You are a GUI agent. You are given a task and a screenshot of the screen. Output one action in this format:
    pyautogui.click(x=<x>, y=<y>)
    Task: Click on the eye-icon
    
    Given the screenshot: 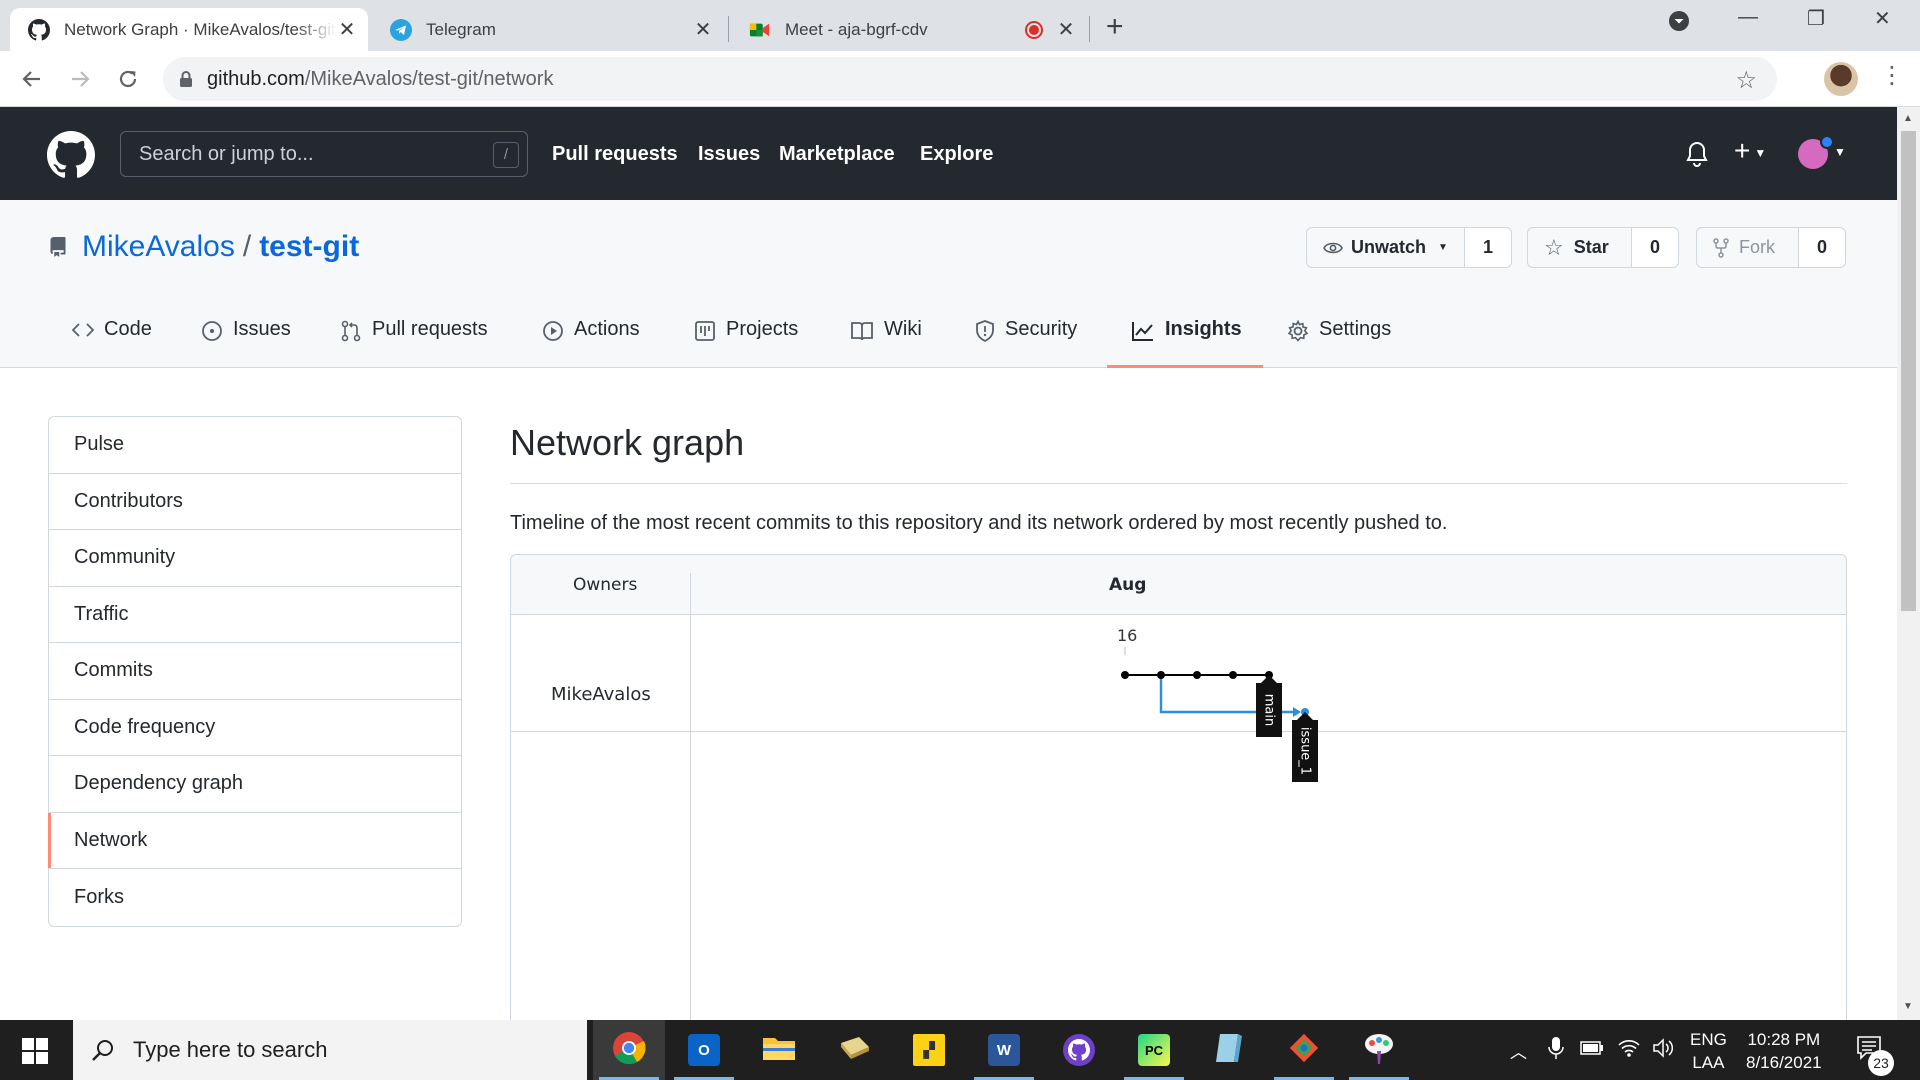 What is the action you would take?
    pyautogui.click(x=1333, y=248)
    